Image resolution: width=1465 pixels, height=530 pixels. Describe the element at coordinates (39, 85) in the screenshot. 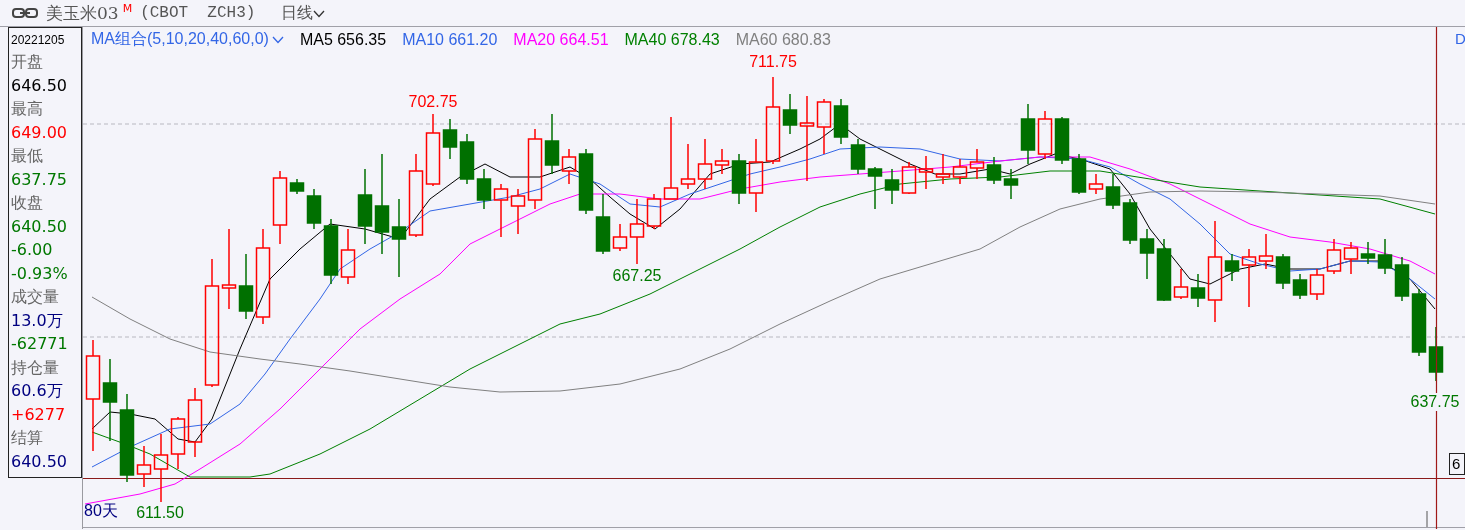

I see `field-value: 646.50` at that location.